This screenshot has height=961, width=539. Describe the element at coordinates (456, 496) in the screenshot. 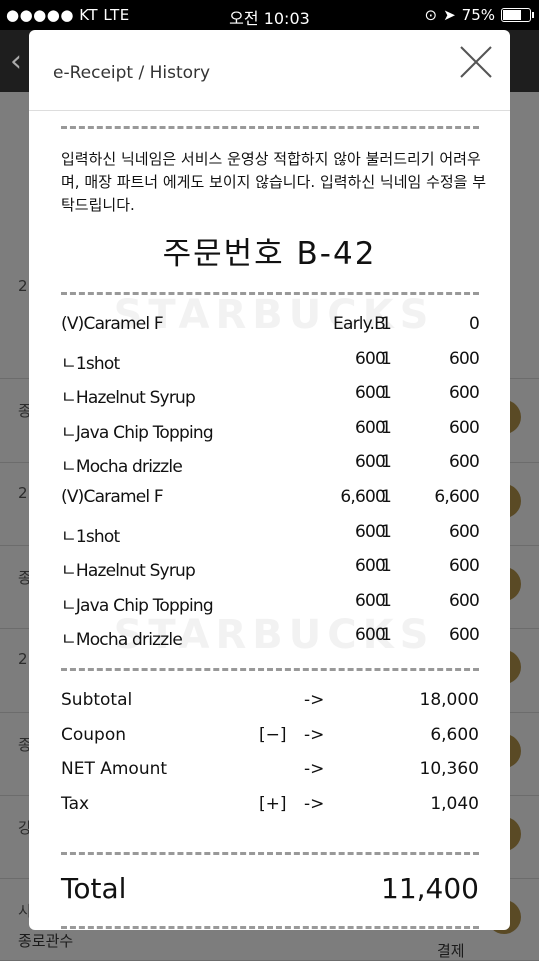

I see `item-total: 6,600` at that location.